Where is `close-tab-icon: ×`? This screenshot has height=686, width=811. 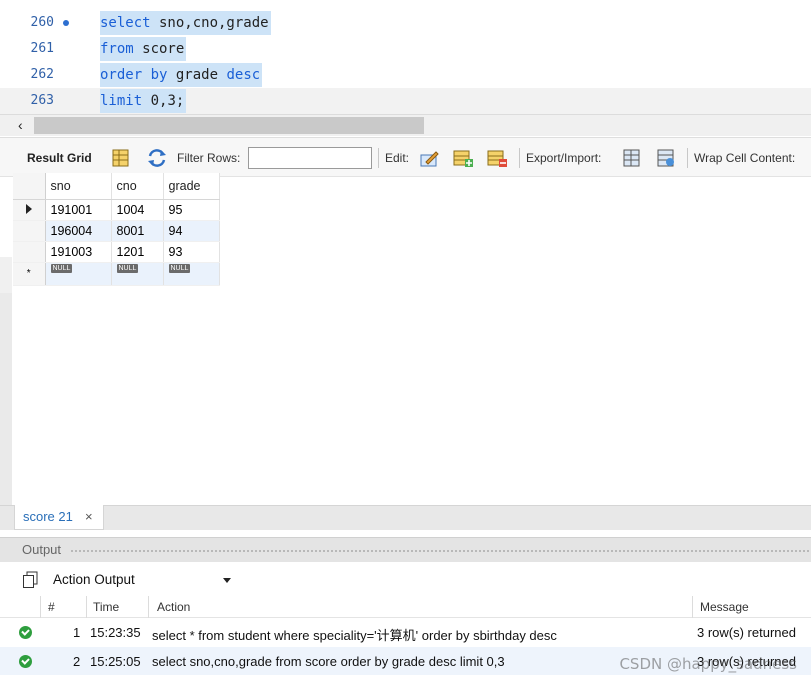
close-tab-icon: × is located at coordinates (89, 516).